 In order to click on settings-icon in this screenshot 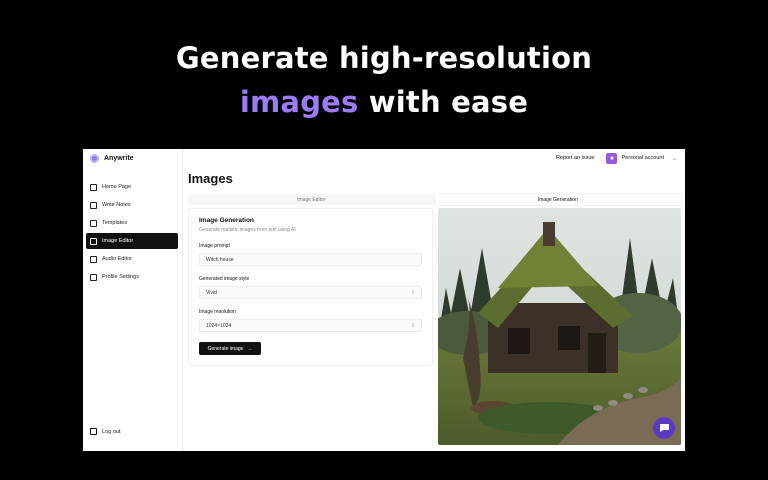, I will do `click(93, 277)`.